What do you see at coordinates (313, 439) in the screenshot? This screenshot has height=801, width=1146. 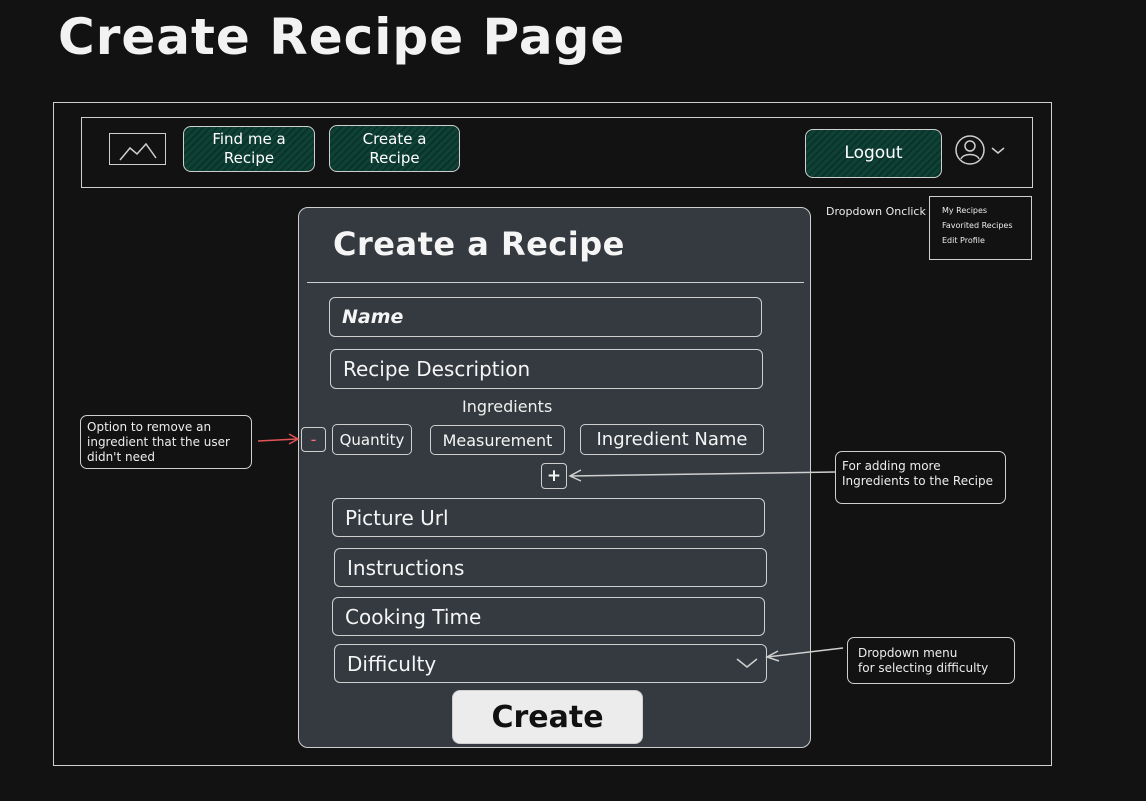 I see `remove-ingredient-button: -` at bounding box center [313, 439].